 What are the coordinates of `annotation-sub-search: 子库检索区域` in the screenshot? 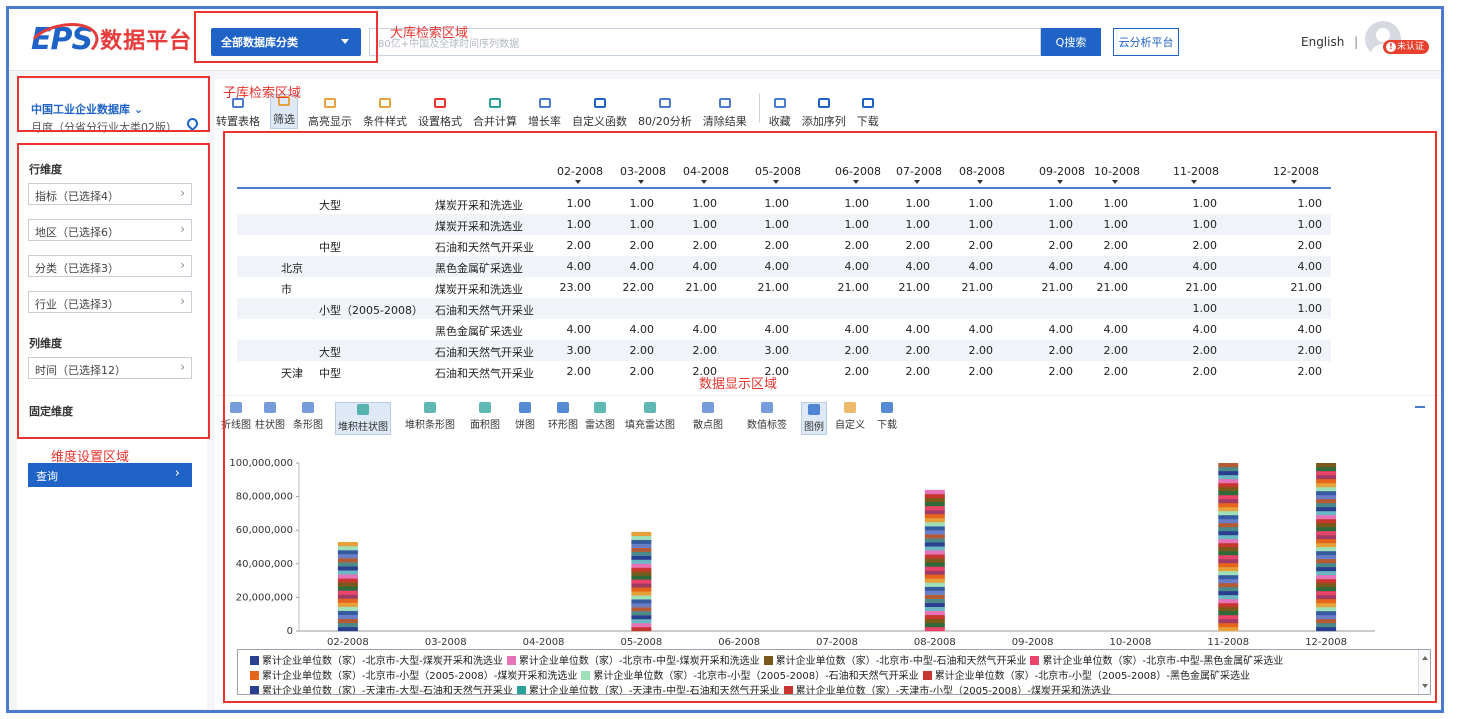 It's located at (262, 93).